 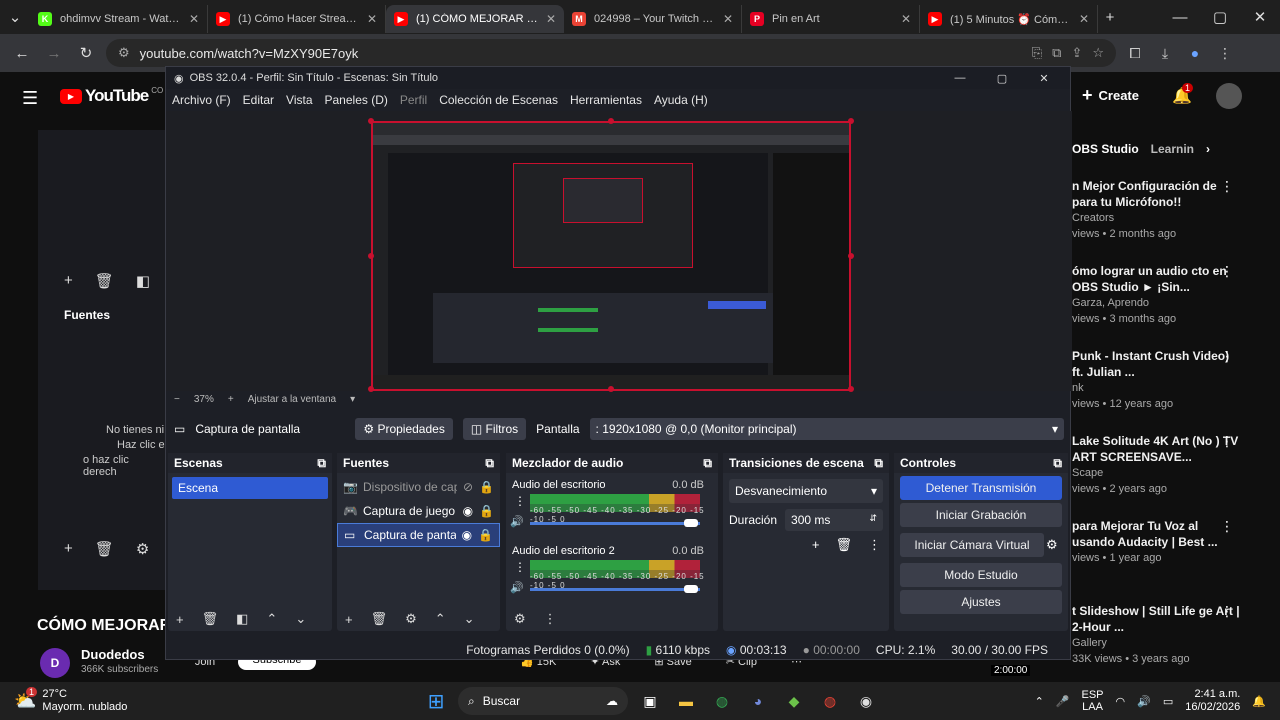 I want to click on add-transition-icon: +, so click(x=816, y=545).